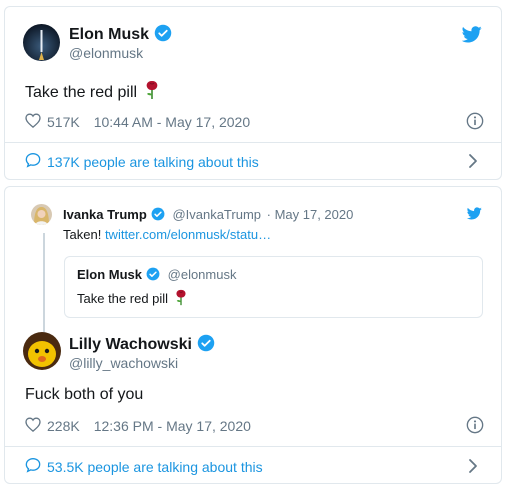 The image size is (506, 491). What do you see at coordinates (84, 394) in the screenshot?
I see `tweet-text: Fuck both of you` at bounding box center [84, 394].